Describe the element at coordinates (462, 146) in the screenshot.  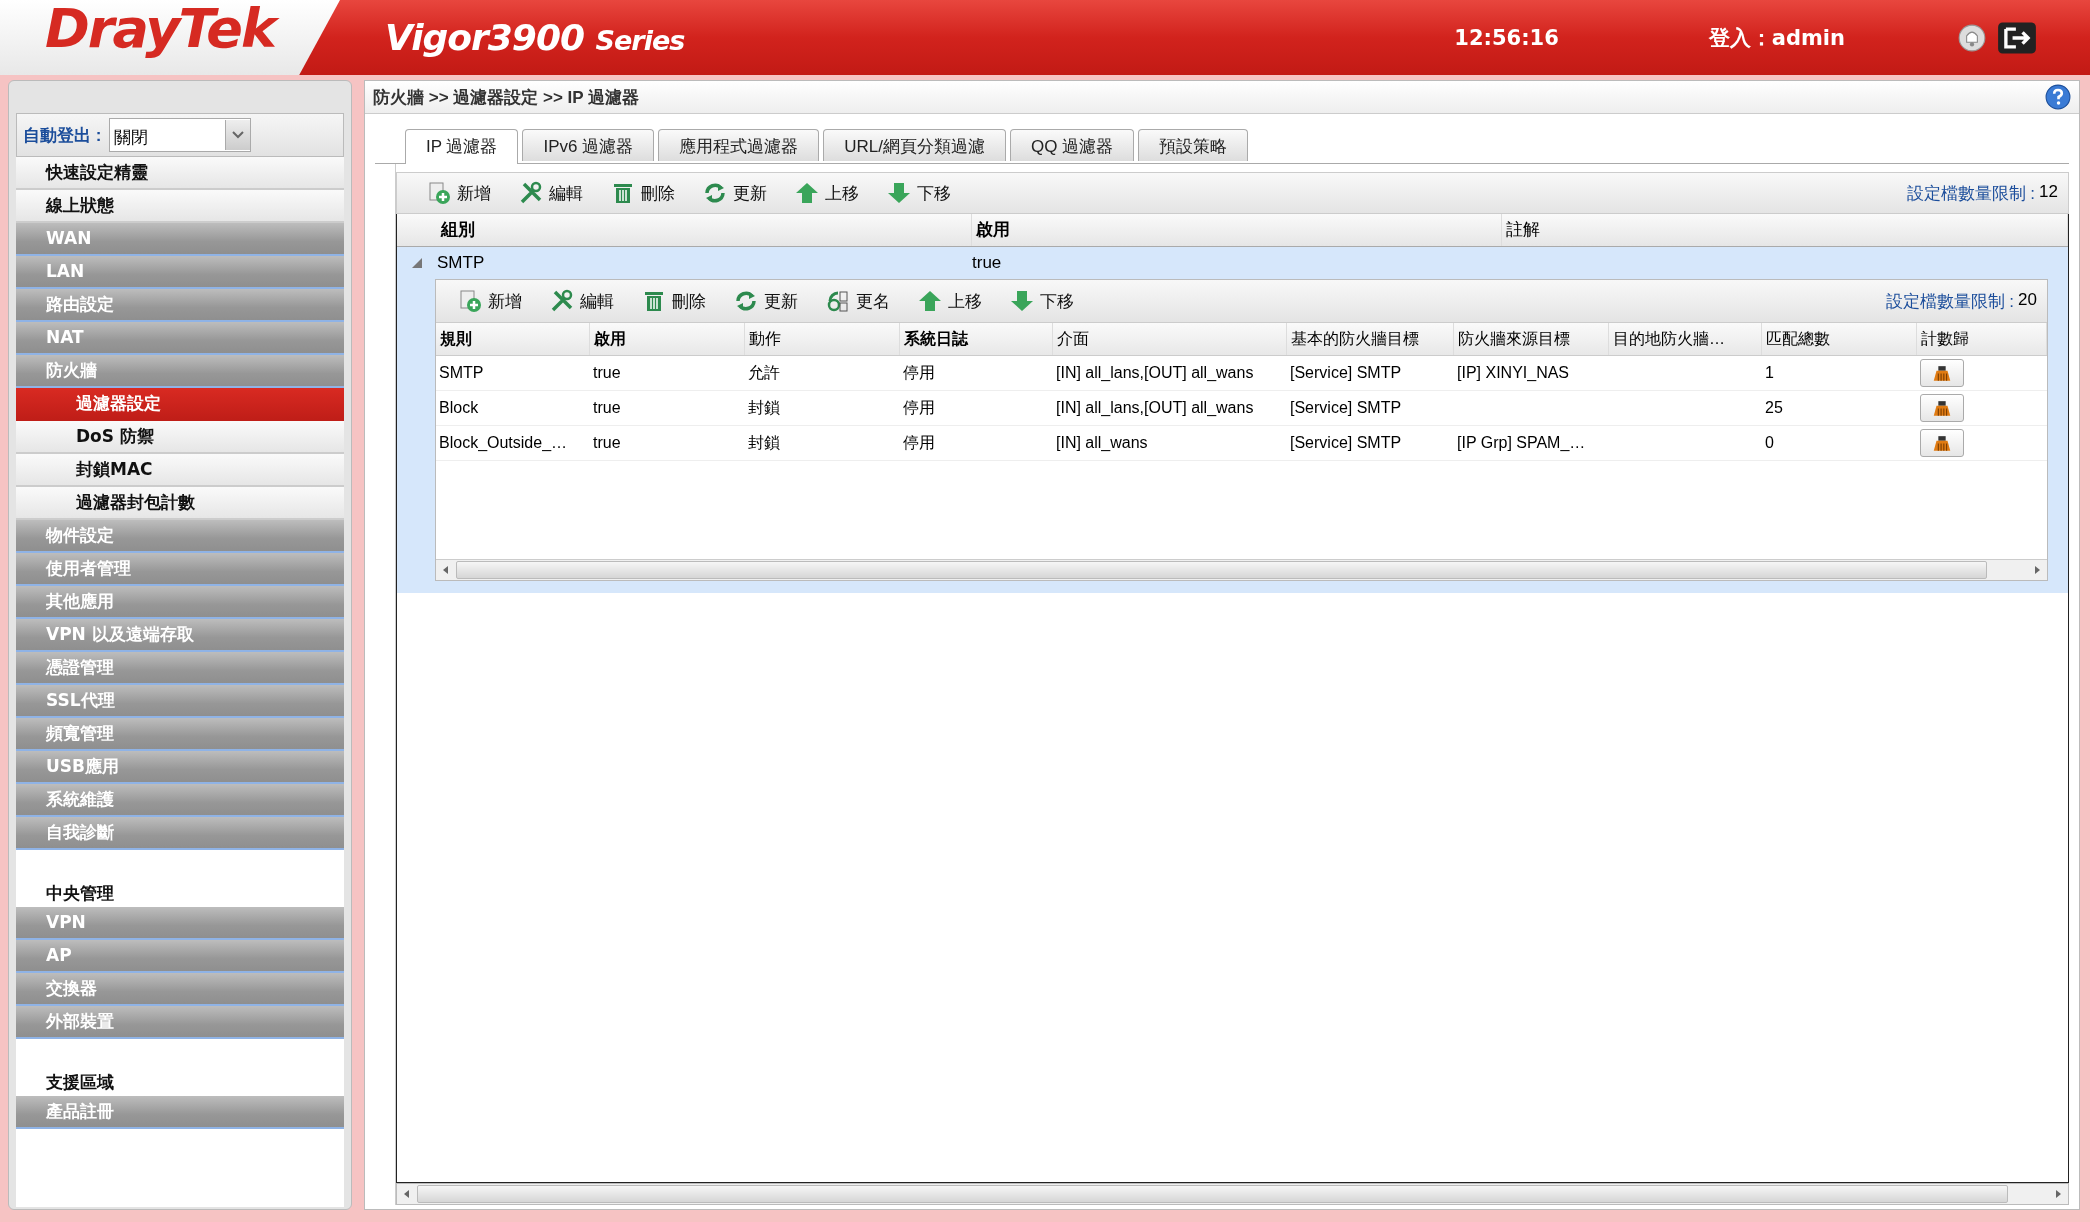
I see `tab: IP 過濾器` at that location.